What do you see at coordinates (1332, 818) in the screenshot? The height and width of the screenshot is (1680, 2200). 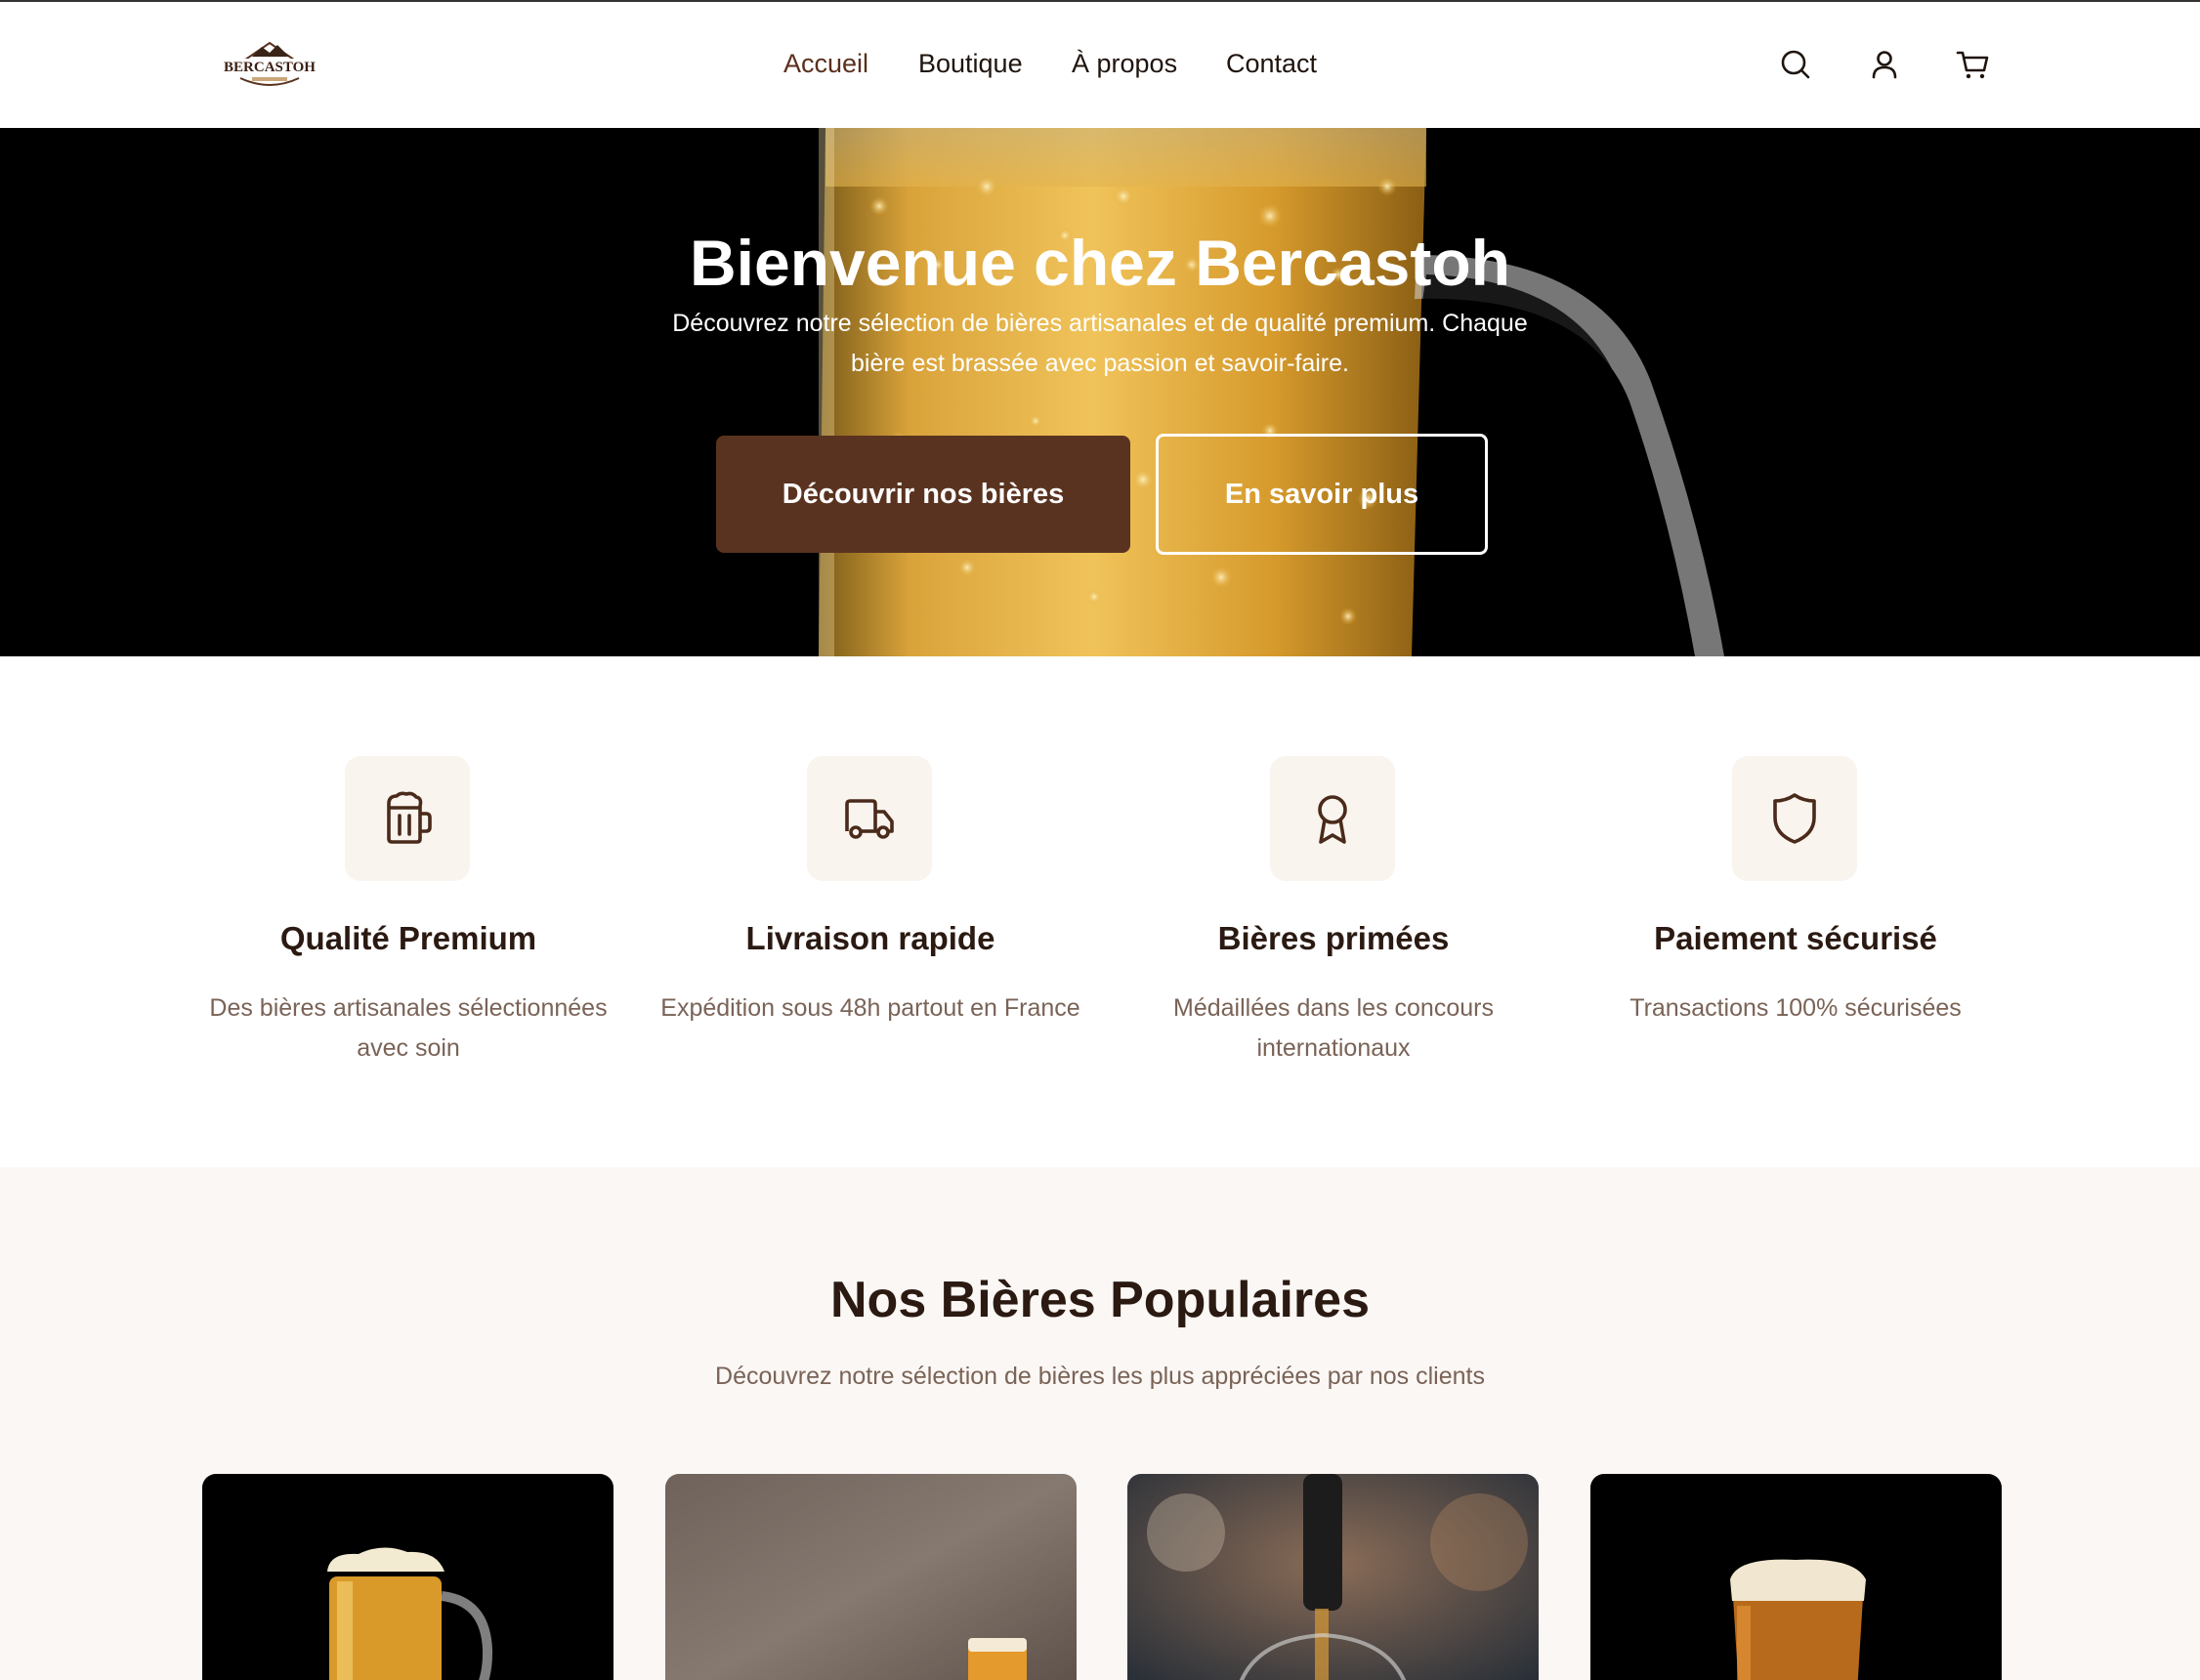 I see `award-icon` at bounding box center [1332, 818].